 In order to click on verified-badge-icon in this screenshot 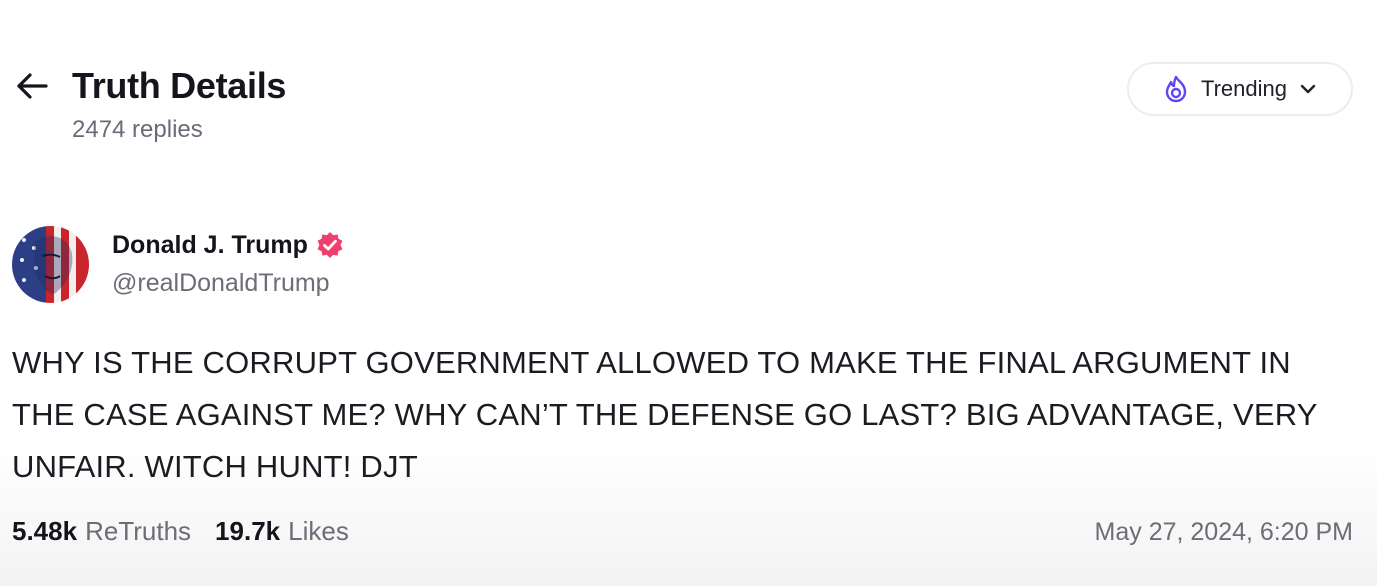, I will do `click(330, 245)`.